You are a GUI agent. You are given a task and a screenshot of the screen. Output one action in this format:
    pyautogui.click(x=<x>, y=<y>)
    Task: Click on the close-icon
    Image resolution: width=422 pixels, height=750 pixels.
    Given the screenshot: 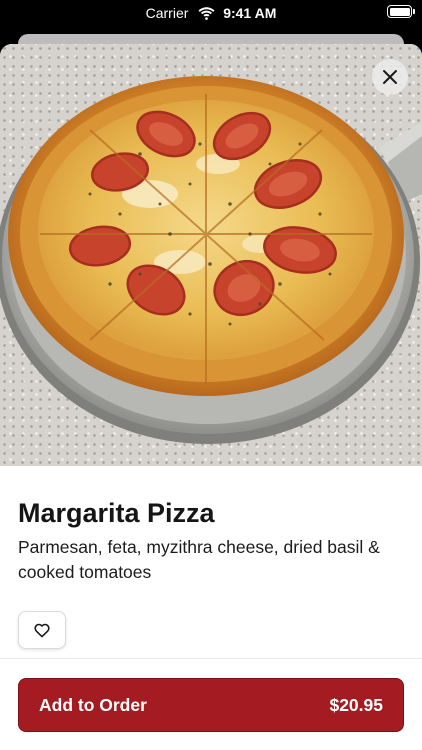 What is the action you would take?
    pyautogui.click(x=390, y=77)
    